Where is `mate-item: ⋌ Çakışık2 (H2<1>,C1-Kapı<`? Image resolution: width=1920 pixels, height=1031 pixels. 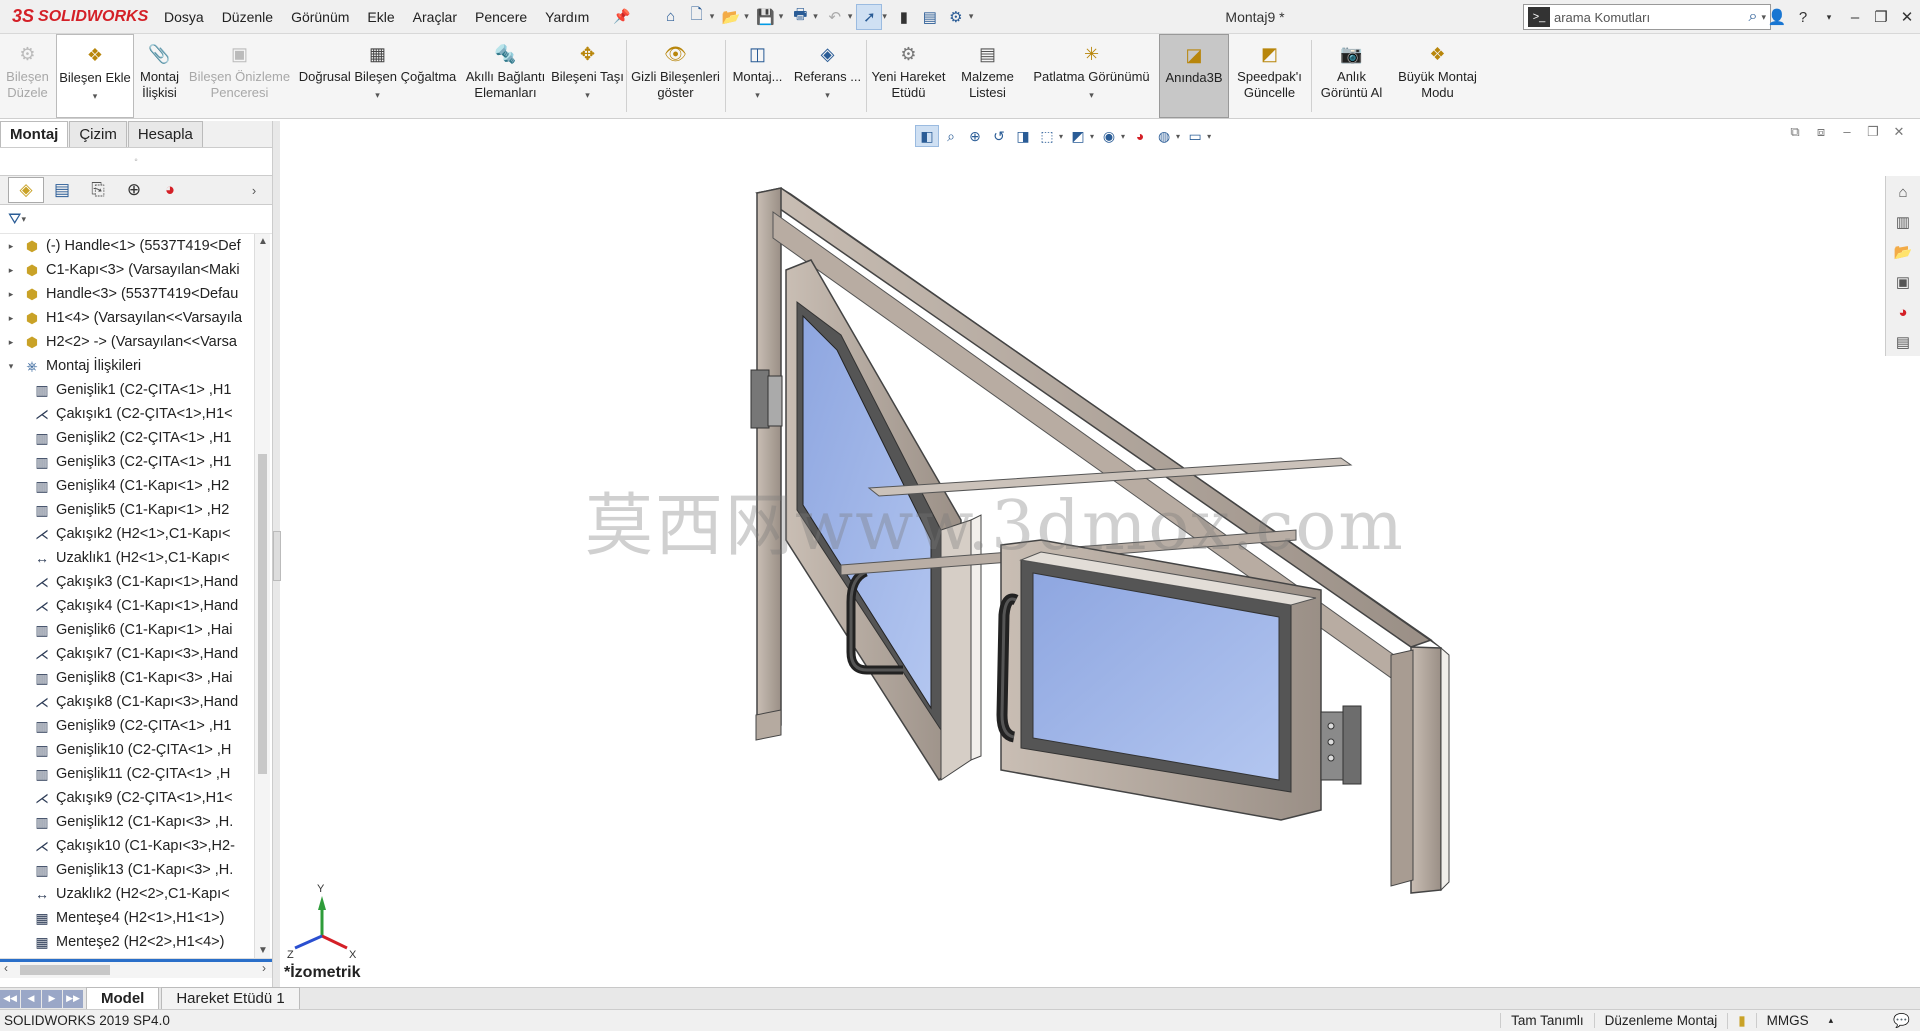 mate-item: ⋌ Çakışık2 (H2<1>,C1-Kapı< is located at coordinates (127, 534).